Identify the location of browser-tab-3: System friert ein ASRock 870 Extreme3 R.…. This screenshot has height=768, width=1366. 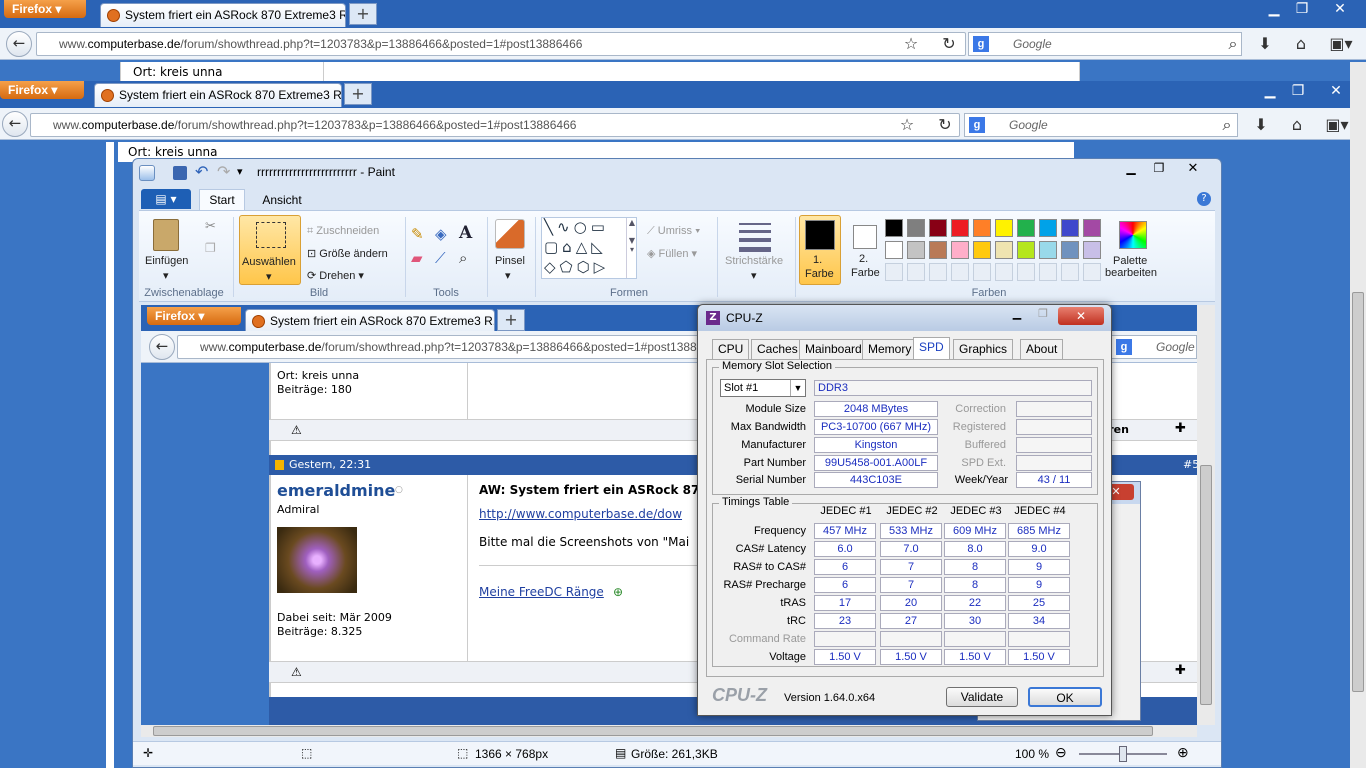
(370, 321).